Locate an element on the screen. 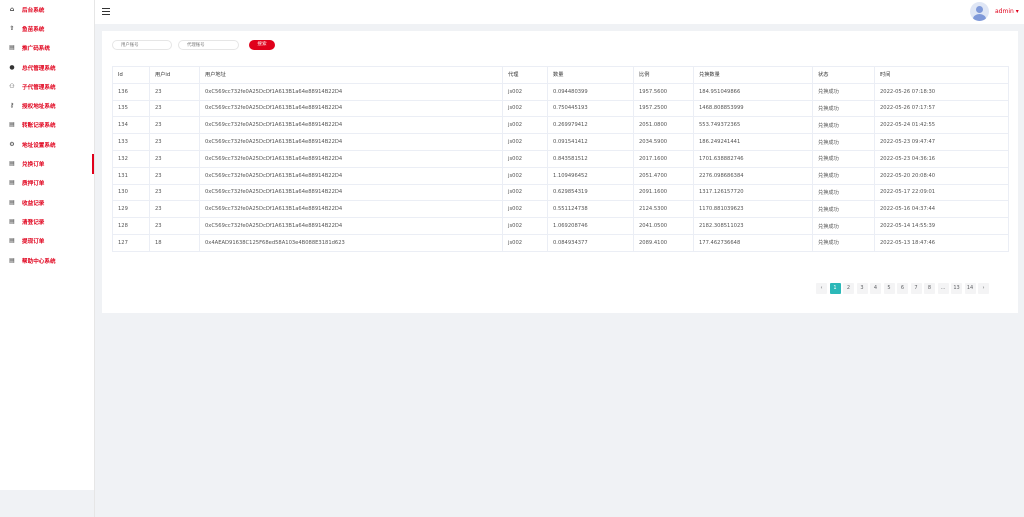 This screenshot has width=1024, height=517. sidebar-item-label: 提现订单 is located at coordinates (33, 242).